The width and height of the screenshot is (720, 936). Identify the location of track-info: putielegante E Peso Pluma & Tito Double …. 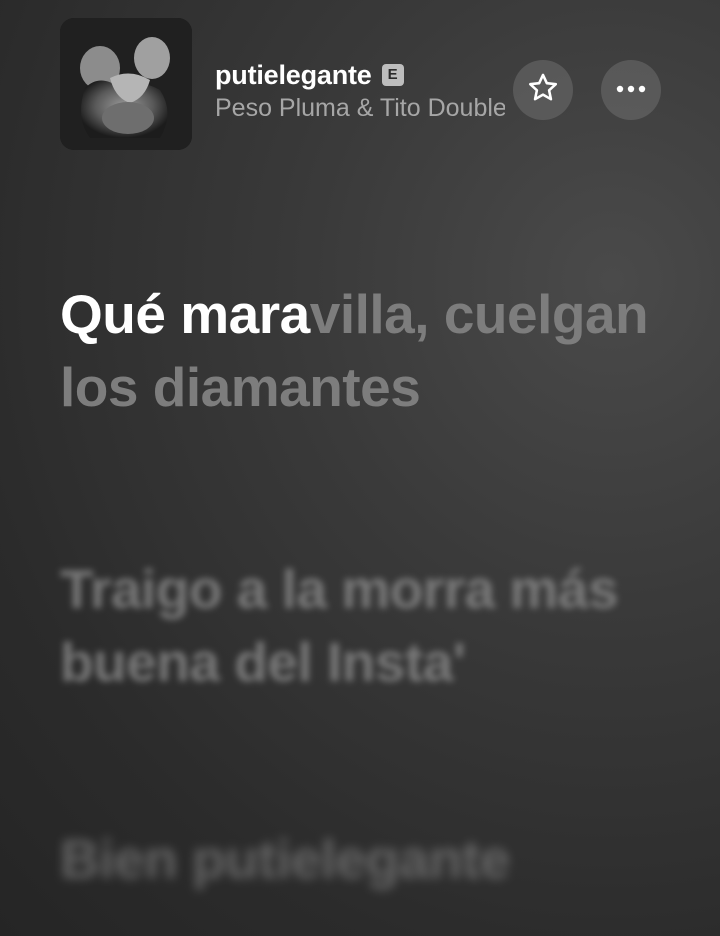
(360, 90).